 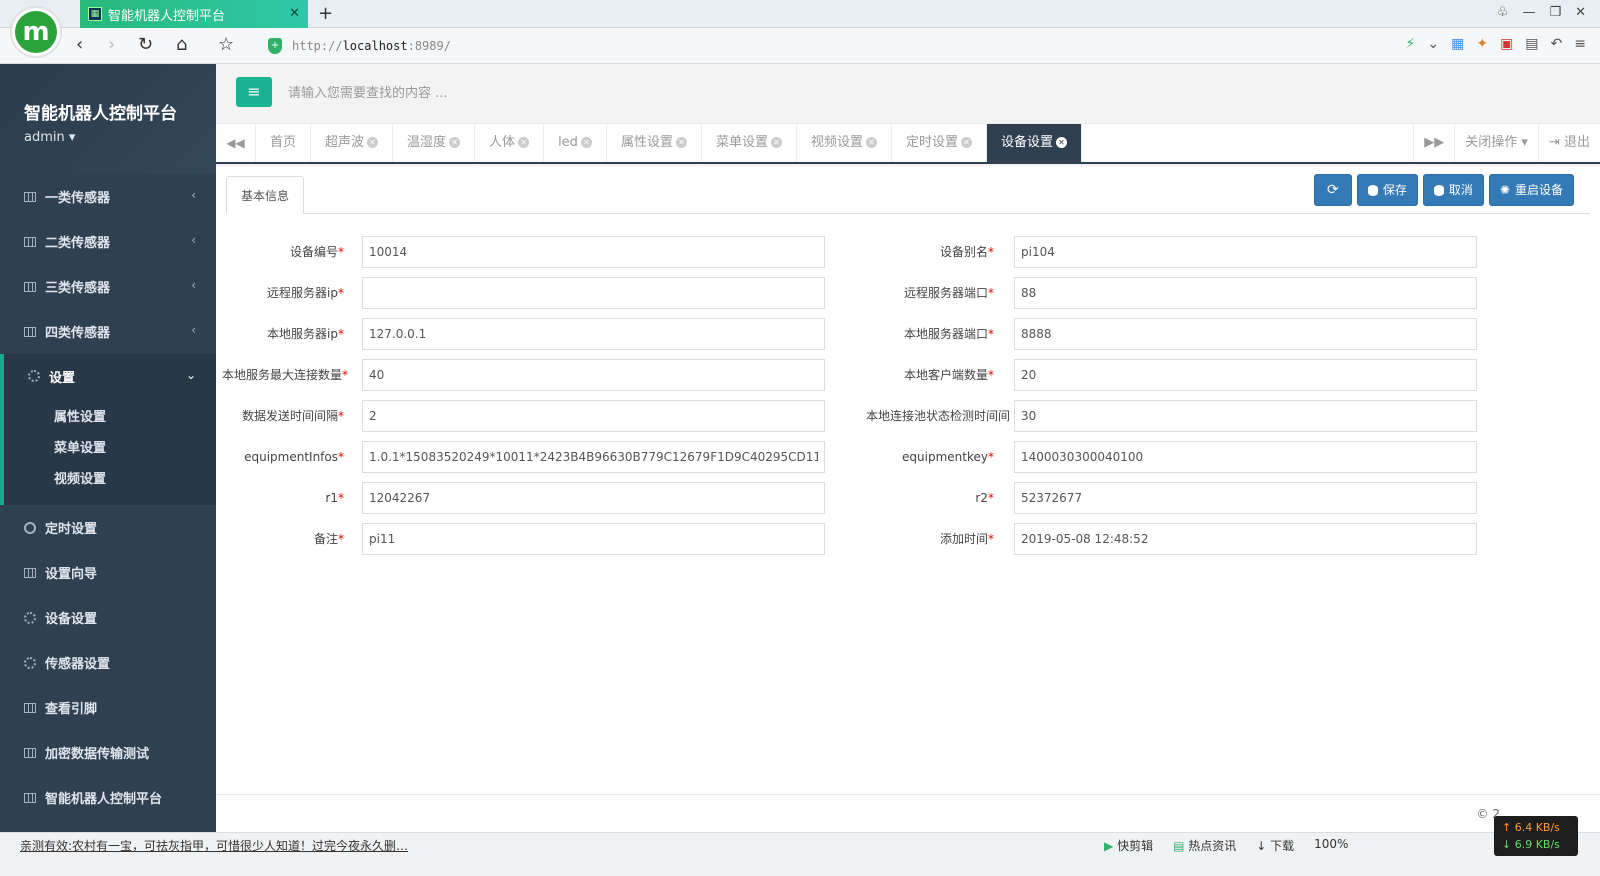 What do you see at coordinates (1411, 44) in the screenshot?
I see `accelerator-icon: ⚡` at bounding box center [1411, 44].